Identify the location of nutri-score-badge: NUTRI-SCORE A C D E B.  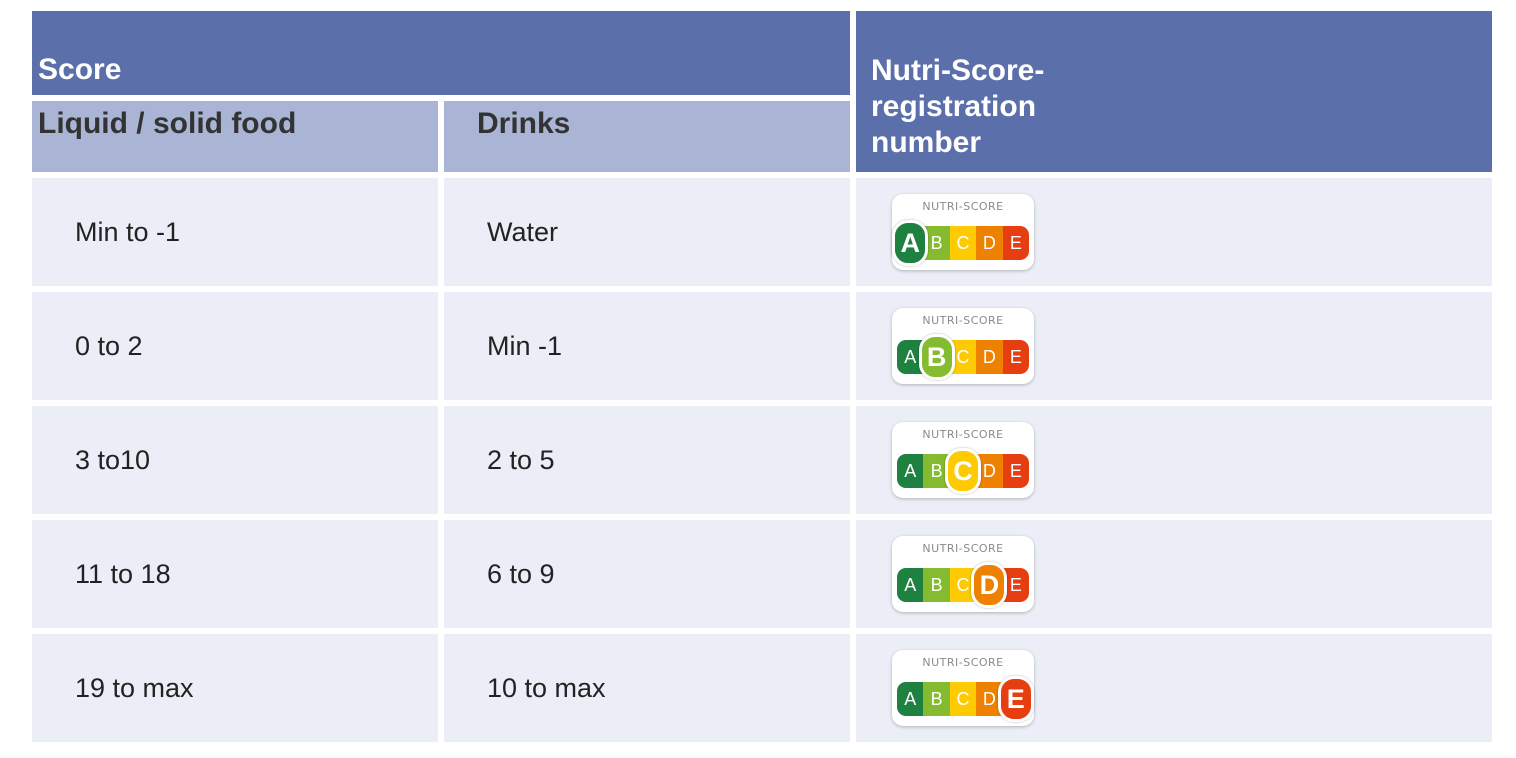
(963, 346).